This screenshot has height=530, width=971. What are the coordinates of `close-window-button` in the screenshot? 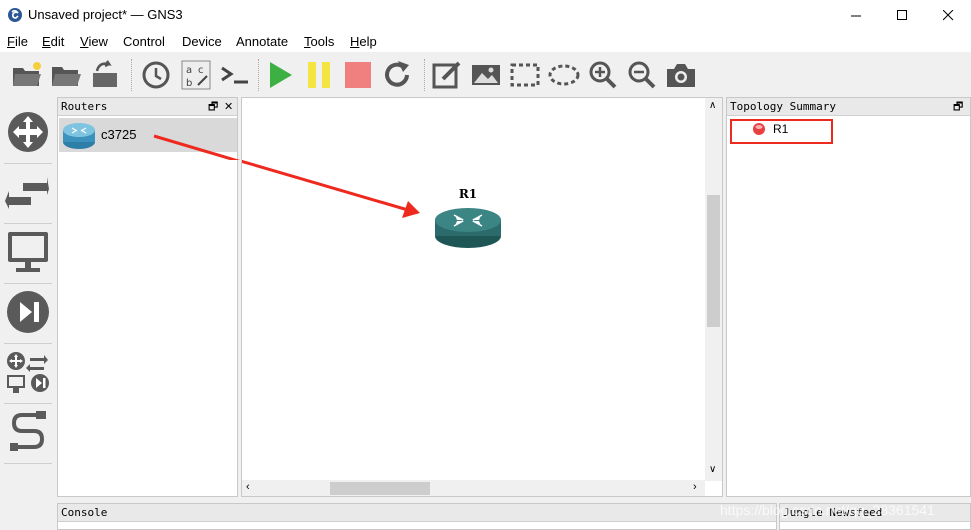 It's located at (948, 15).